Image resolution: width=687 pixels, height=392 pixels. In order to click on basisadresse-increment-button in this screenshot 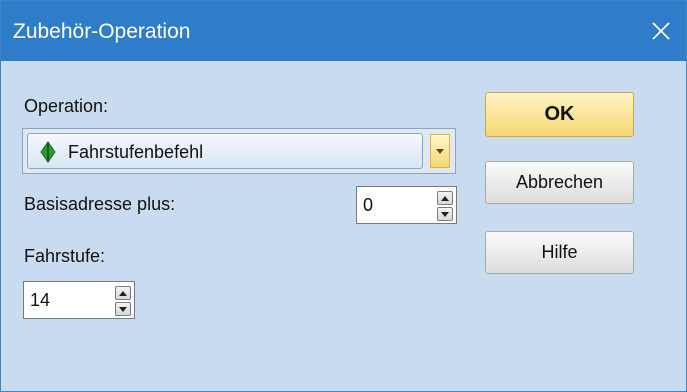, I will do `click(445, 198)`.